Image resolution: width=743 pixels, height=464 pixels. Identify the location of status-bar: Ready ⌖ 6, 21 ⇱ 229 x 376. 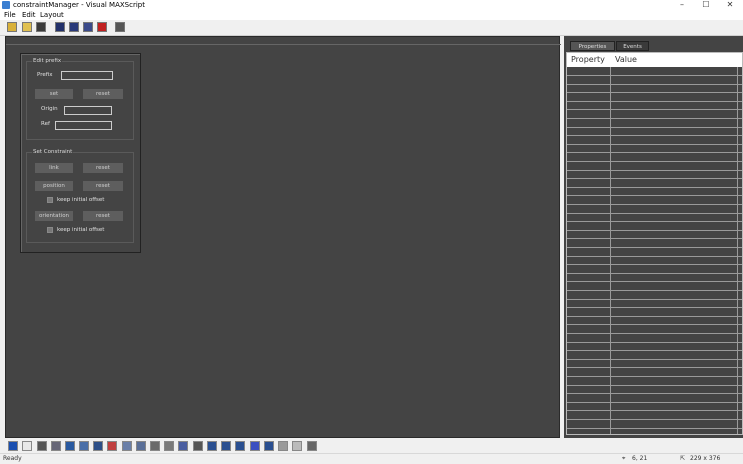
(371, 458).